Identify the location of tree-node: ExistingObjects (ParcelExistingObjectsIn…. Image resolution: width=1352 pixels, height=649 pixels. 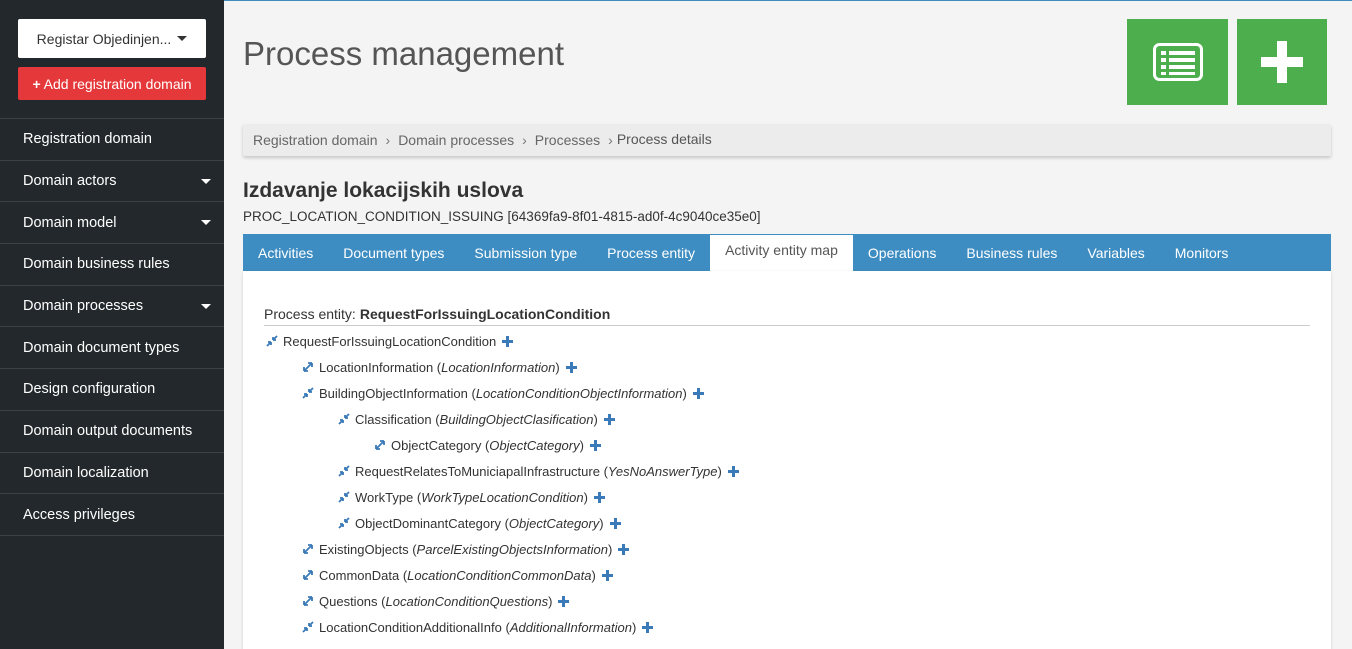
(466, 549).